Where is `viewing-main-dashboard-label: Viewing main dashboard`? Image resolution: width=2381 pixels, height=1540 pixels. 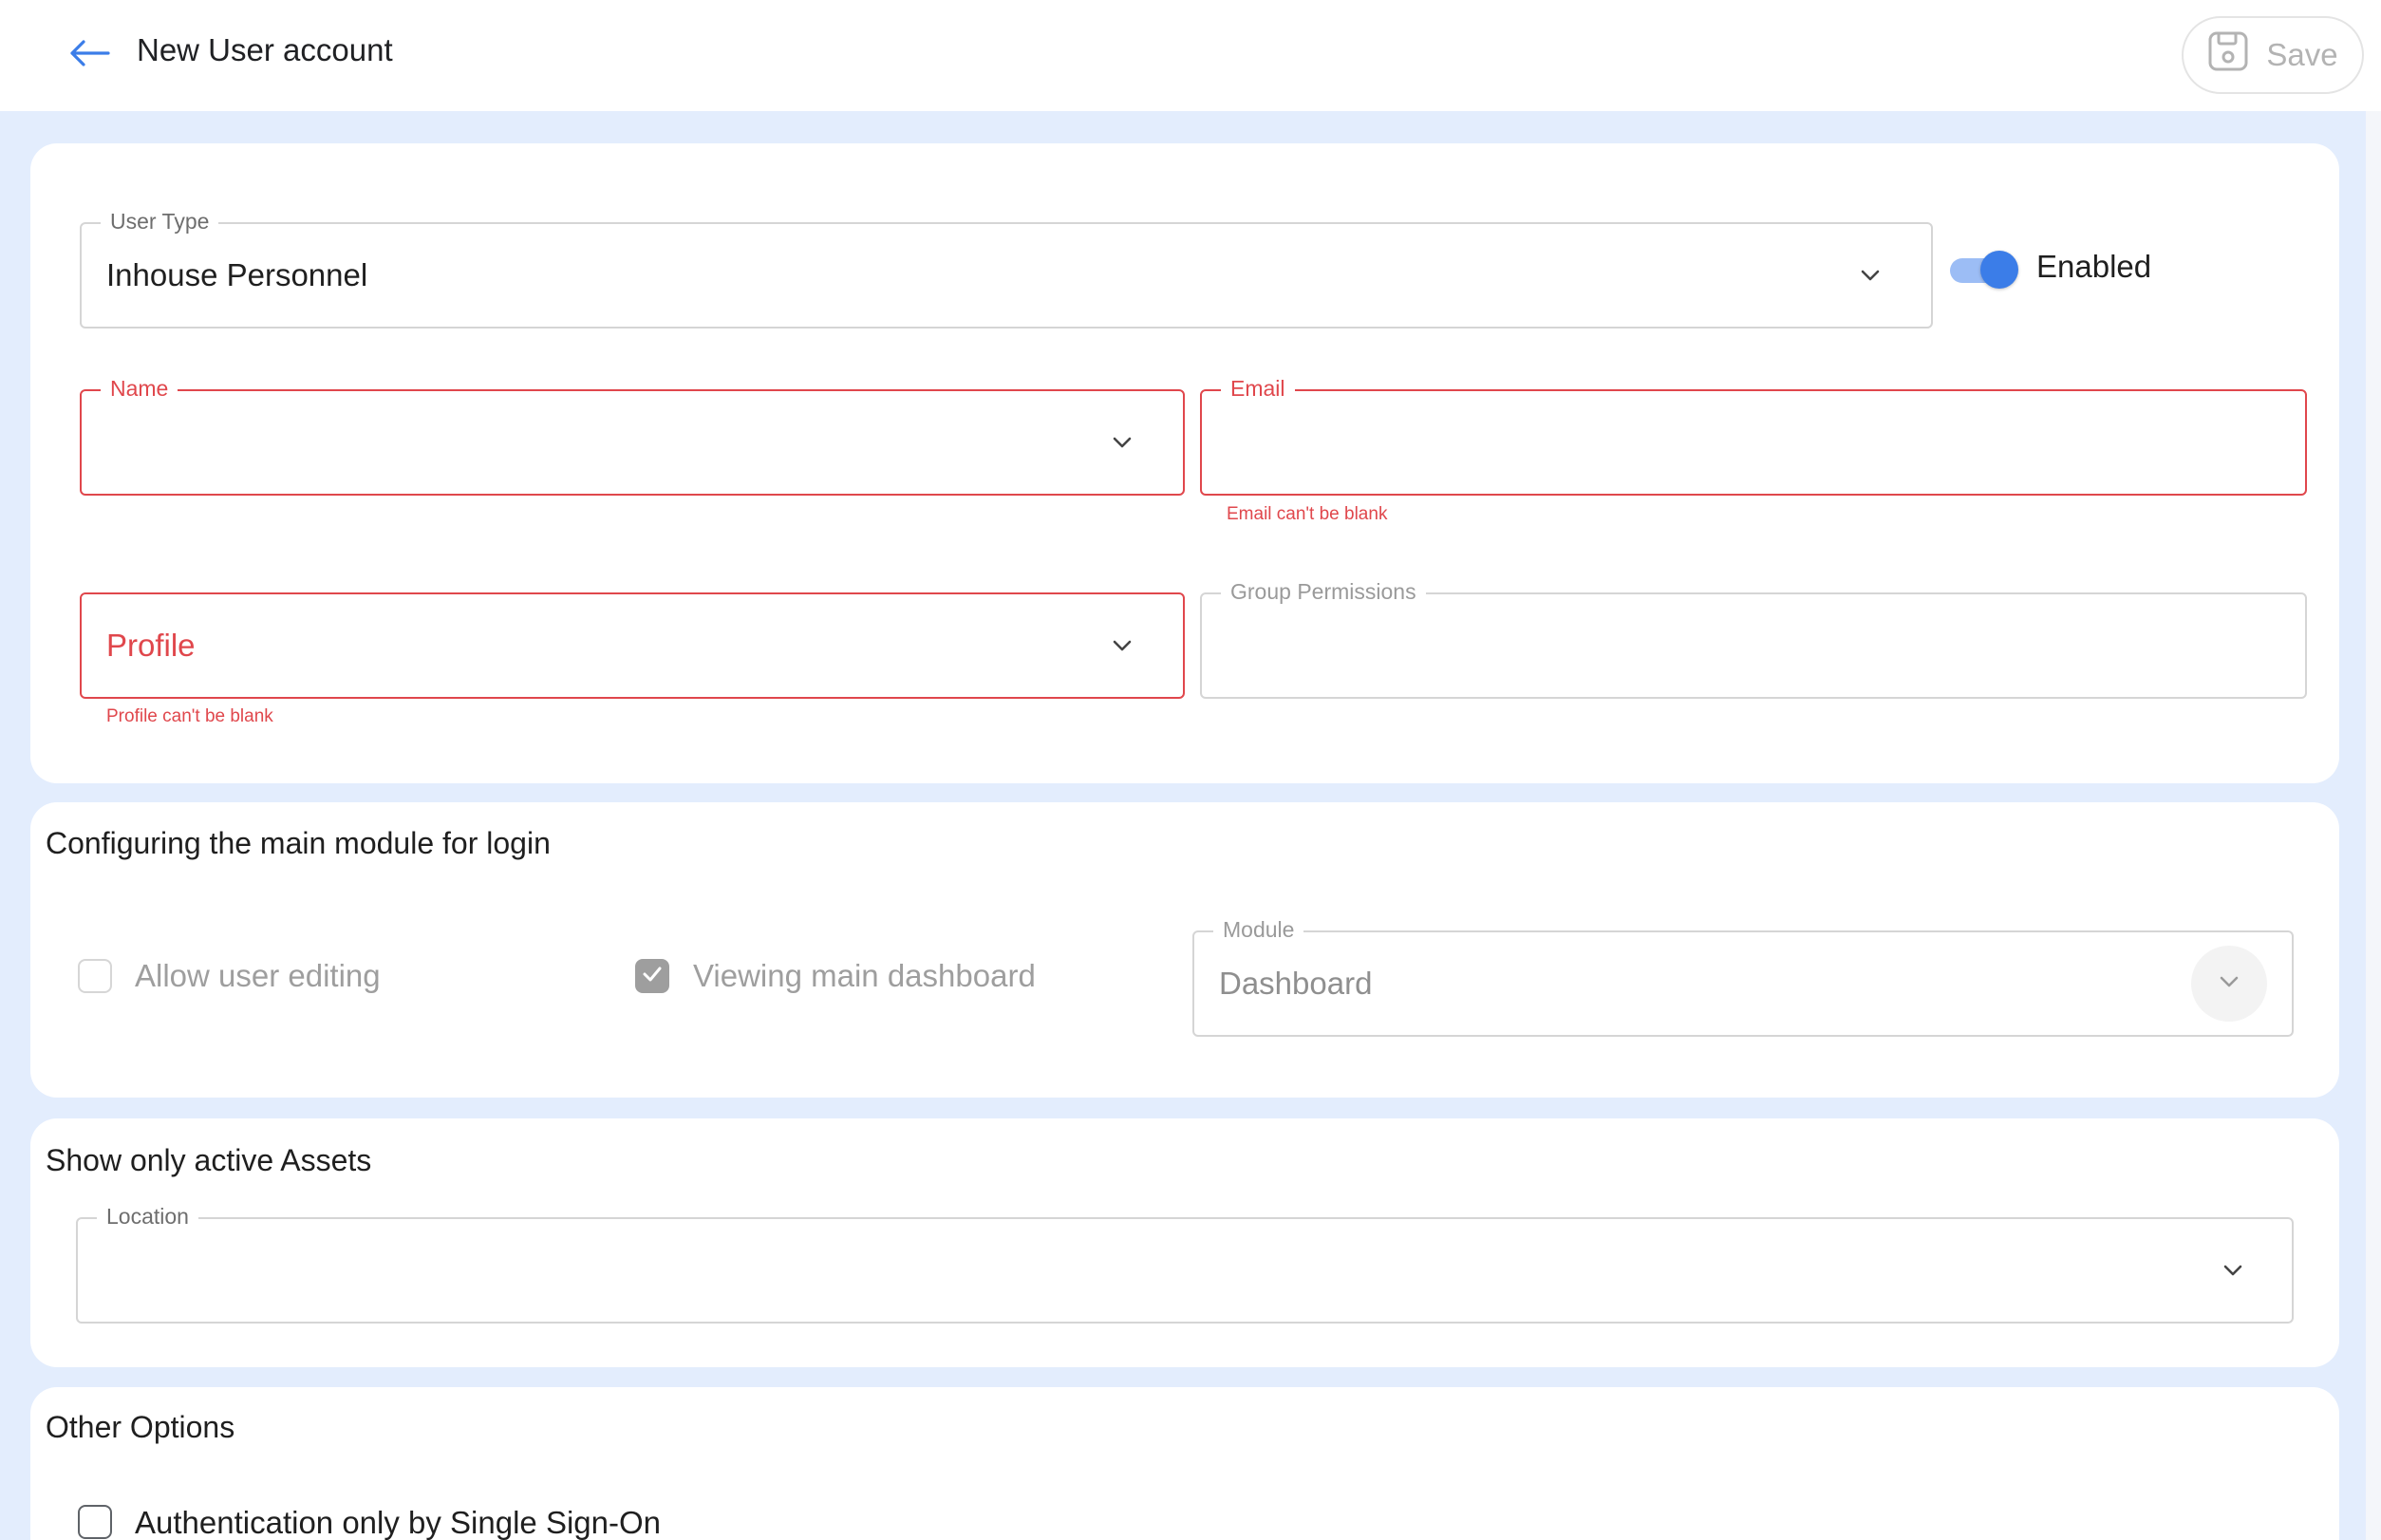
viewing-main-dashboard-label: Viewing main dashboard is located at coordinates (865, 976).